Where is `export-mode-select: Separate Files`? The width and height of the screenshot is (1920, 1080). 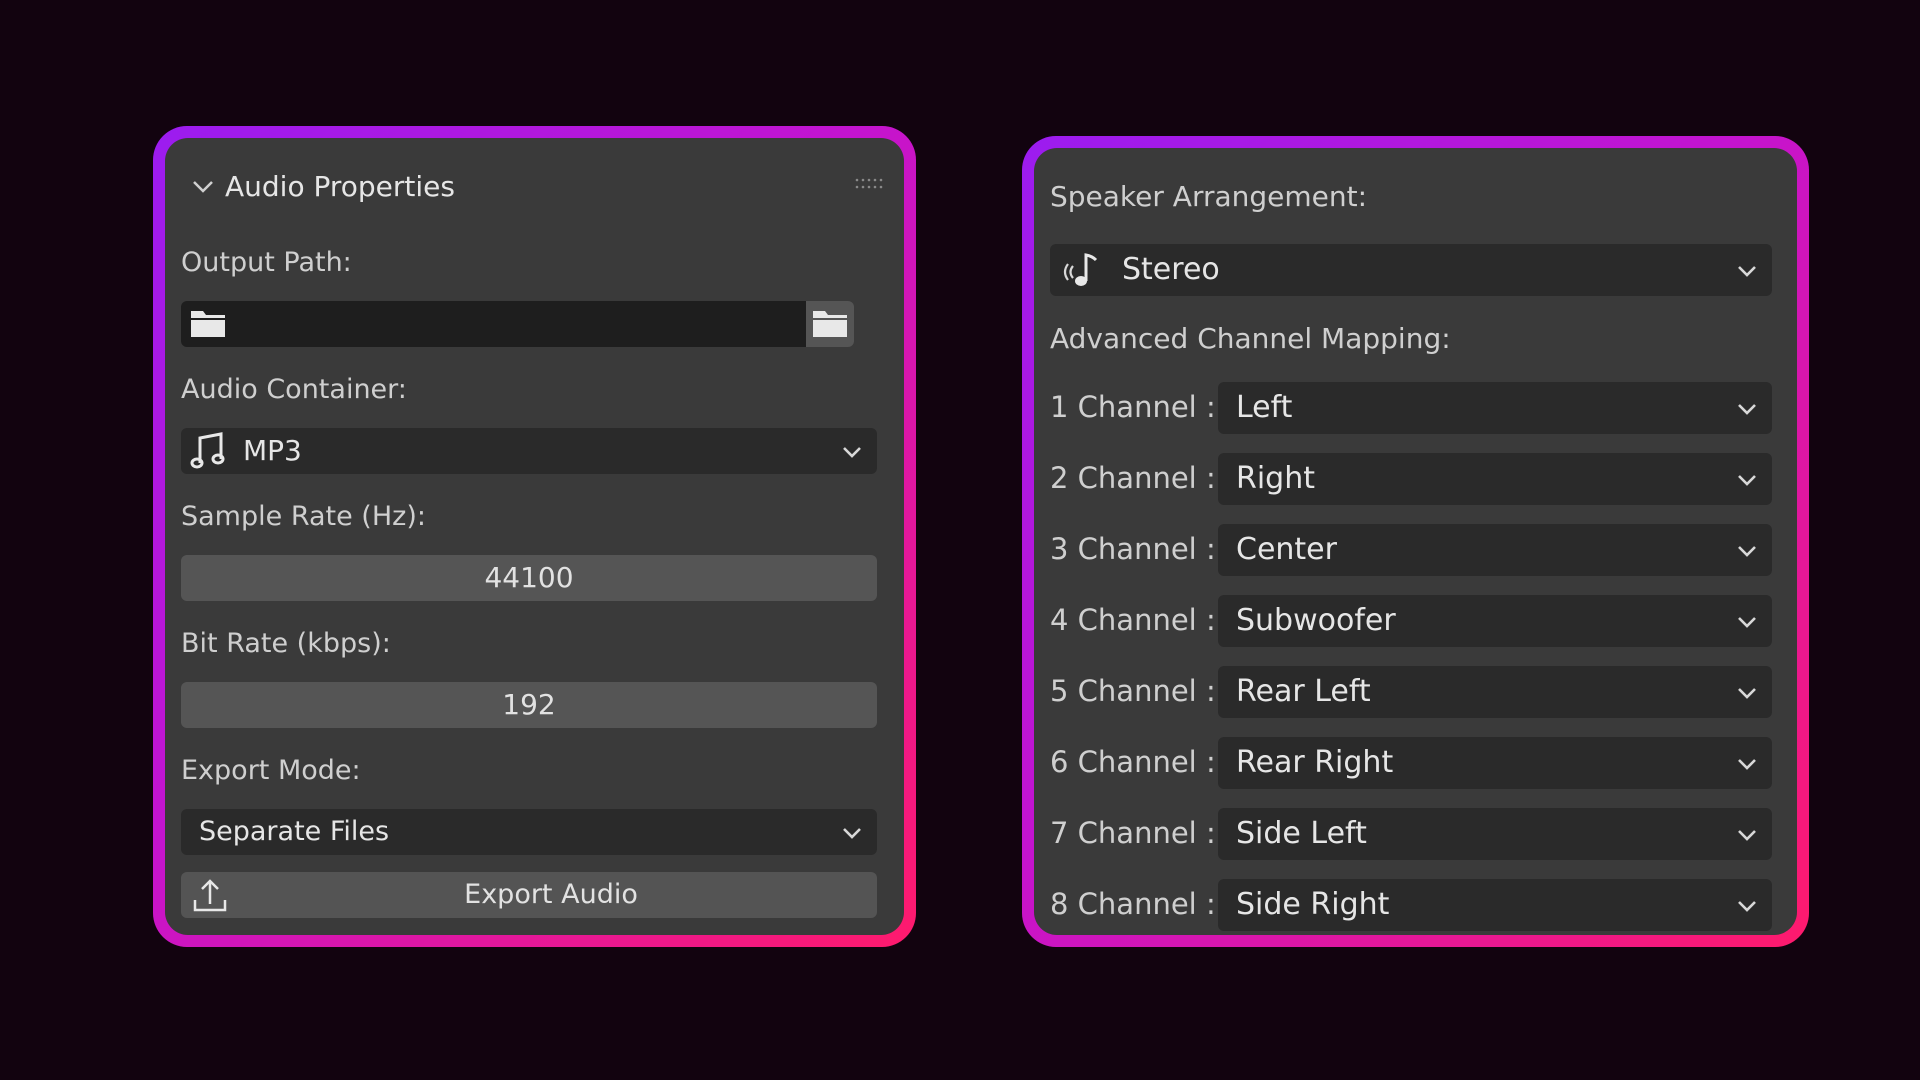 export-mode-select: Separate Files is located at coordinates (529, 832).